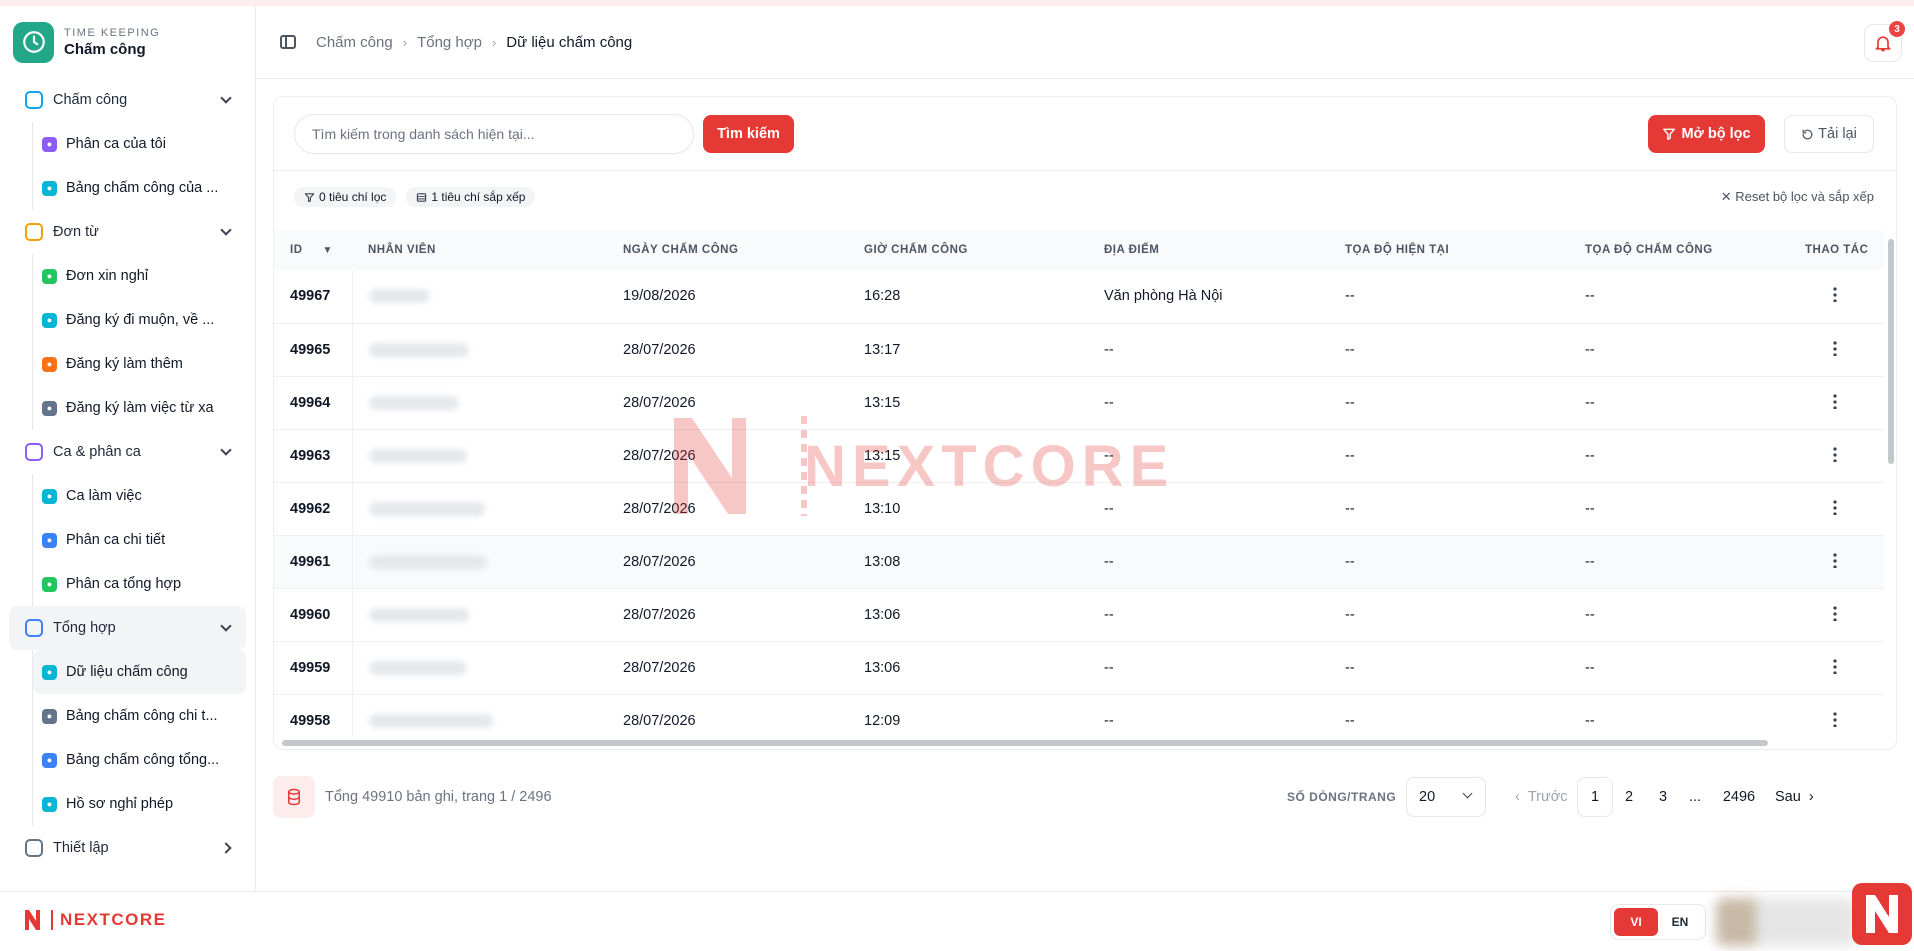 The width and height of the screenshot is (1914, 951). What do you see at coordinates (1541, 797) in the screenshot?
I see `prev-page-button: ‹ Trước` at bounding box center [1541, 797].